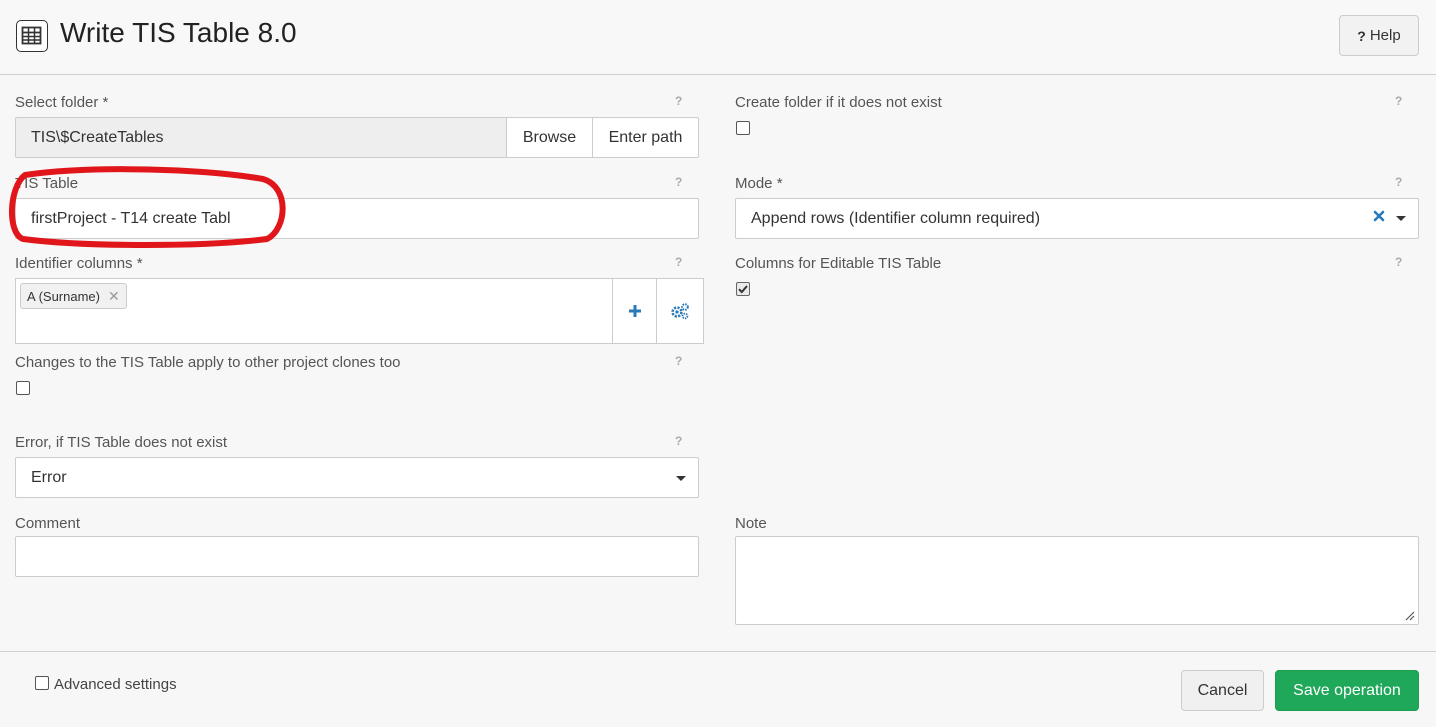 The width and height of the screenshot is (1436, 727). Describe the element at coordinates (121, 442) in the screenshot. I see `error-if-missing-label: Error, if TIS Table does not exist` at that location.